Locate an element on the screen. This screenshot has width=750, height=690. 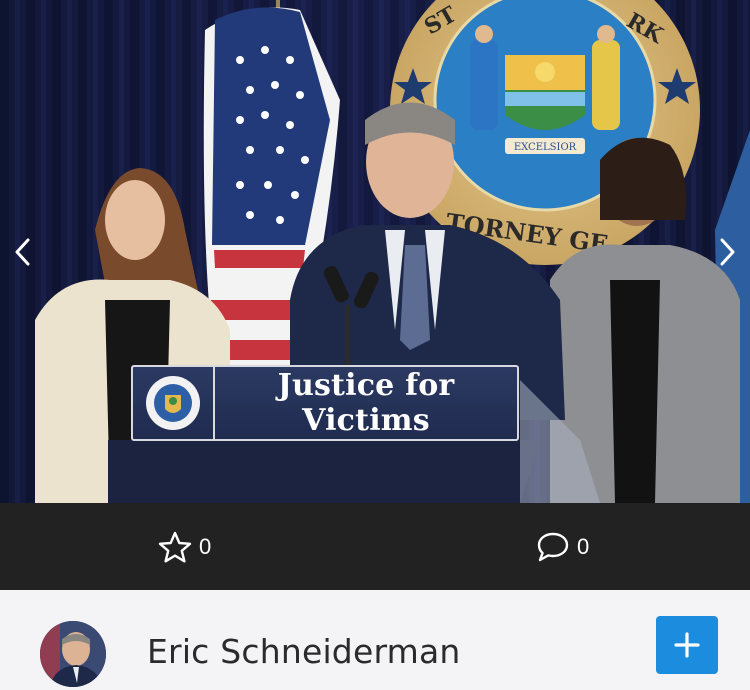
author-row: Eric Schneiderman is located at coordinates (375, 640).